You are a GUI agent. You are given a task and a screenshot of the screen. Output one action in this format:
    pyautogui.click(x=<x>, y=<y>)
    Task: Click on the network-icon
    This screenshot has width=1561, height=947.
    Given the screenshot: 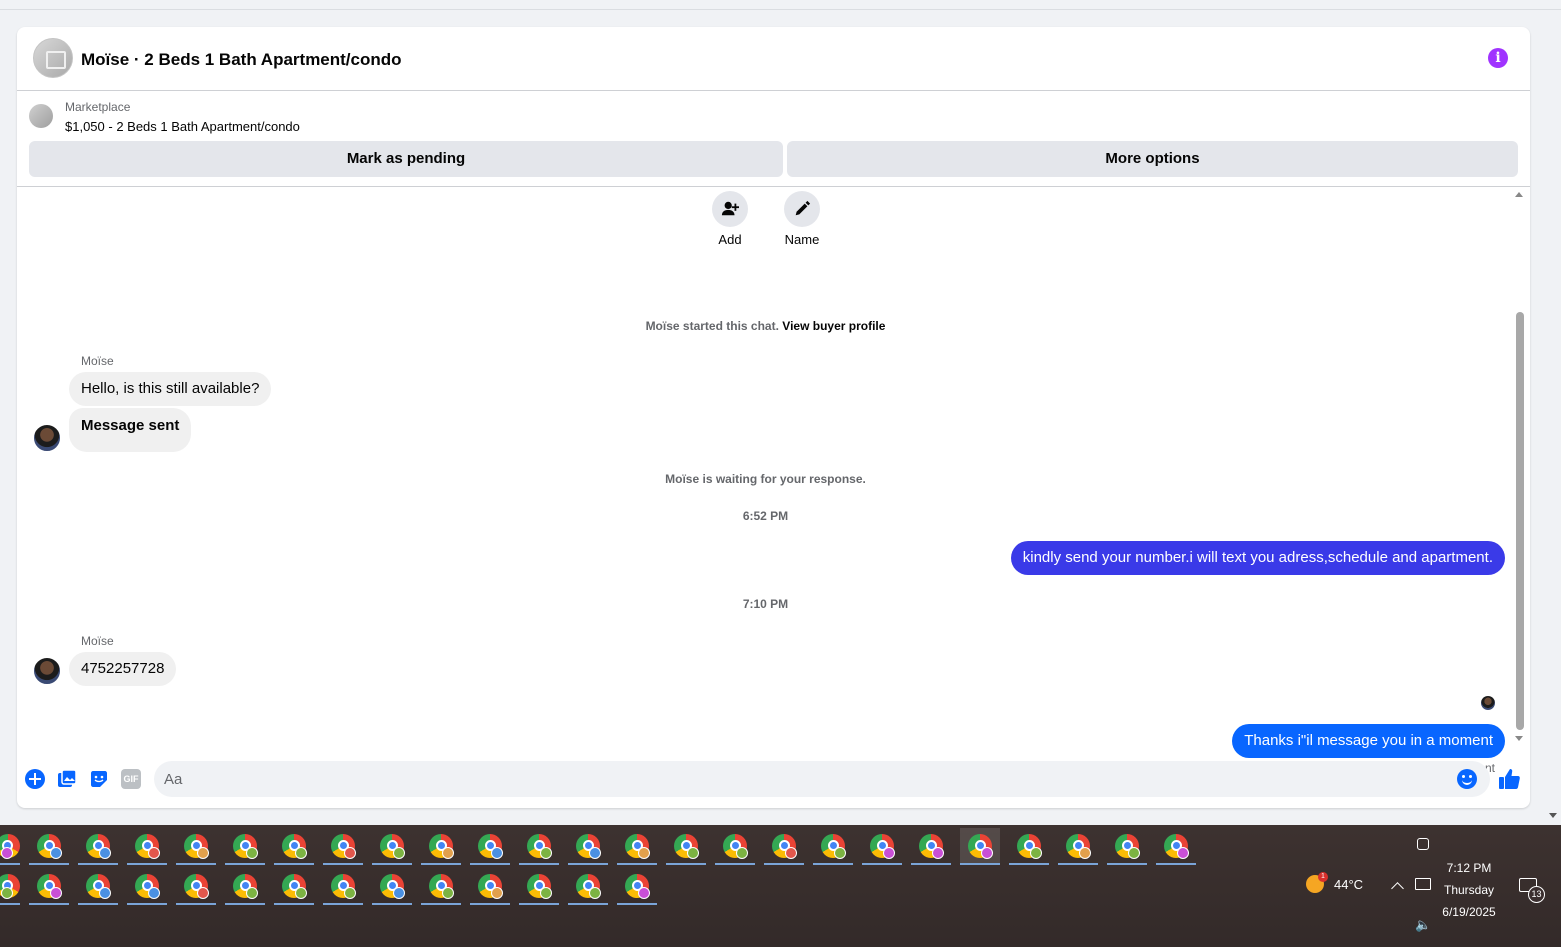 What is the action you would take?
    pyautogui.click(x=1423, y=884)
    